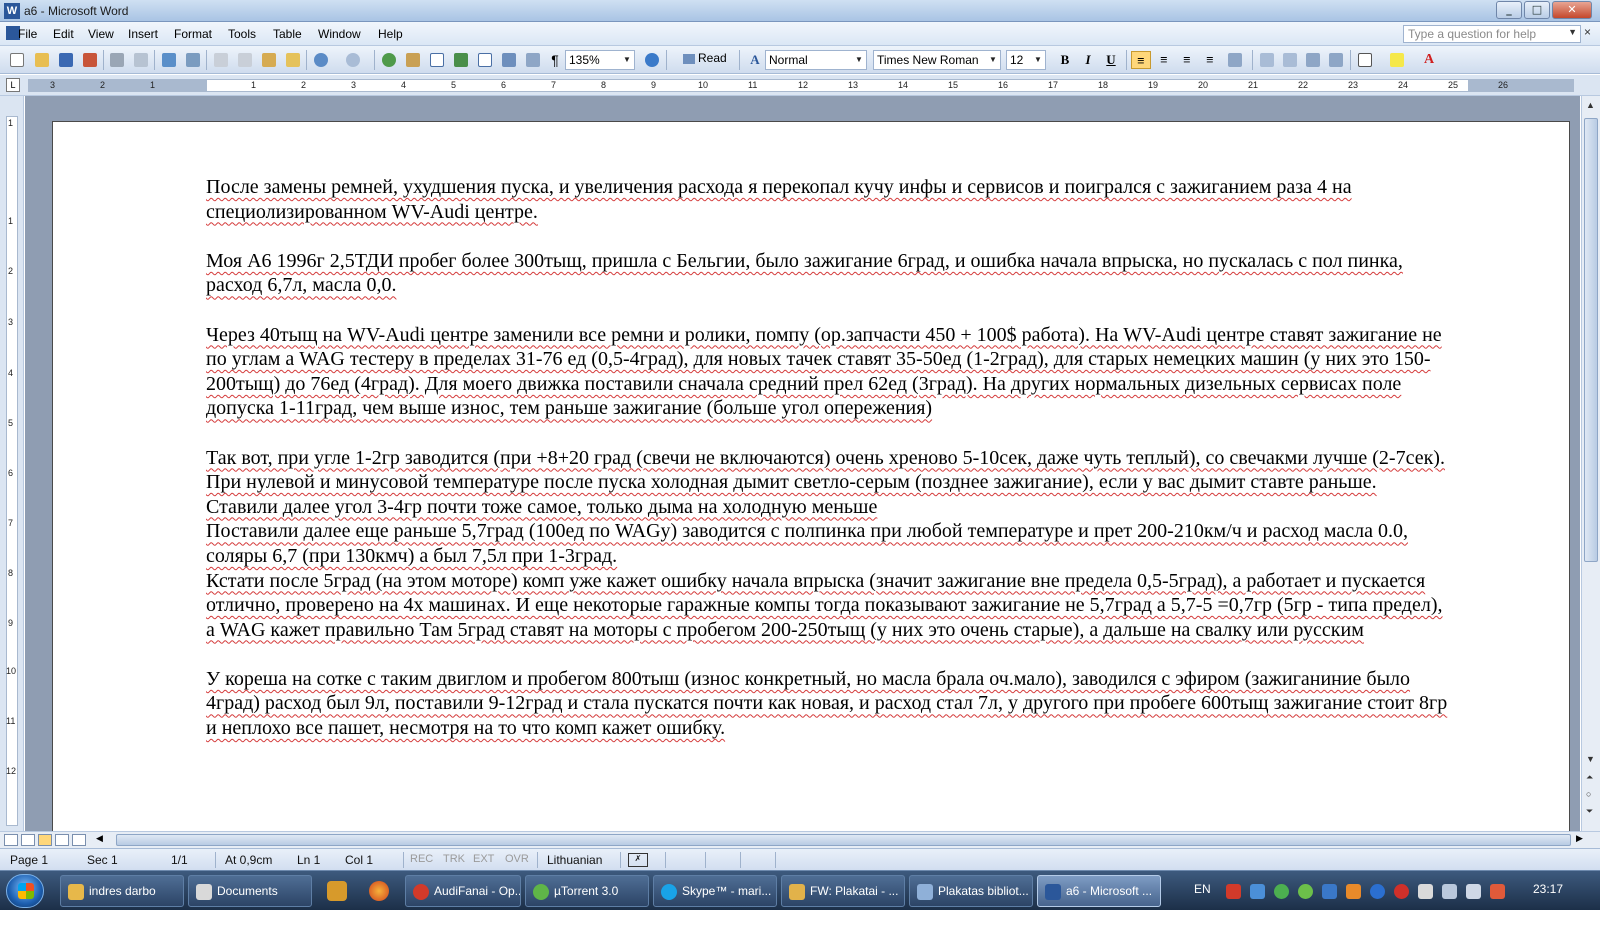  What do you see at coordinates (1290, 60) in the screenshot?
I see `bullets-icon` at bounding box center [1290, 60].